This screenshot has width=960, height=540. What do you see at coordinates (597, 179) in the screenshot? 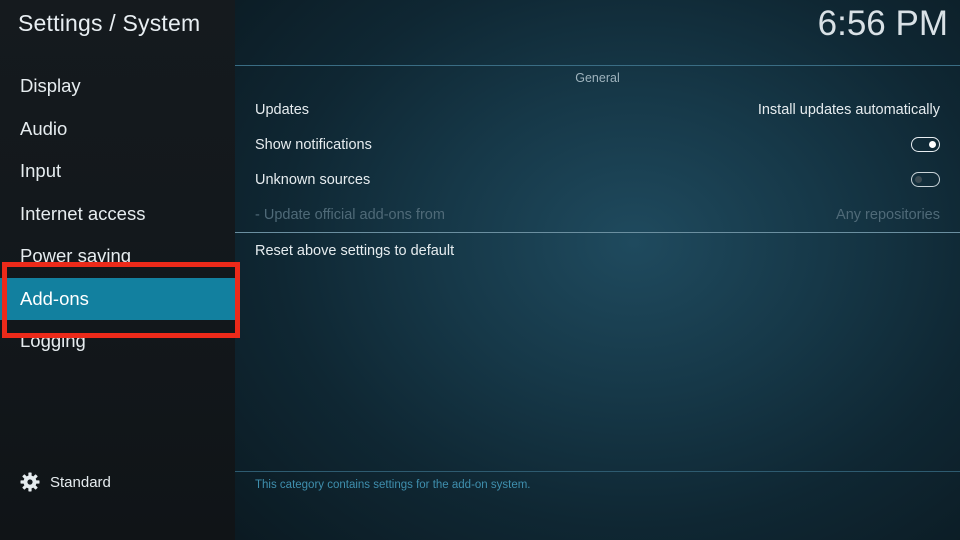
I see `setting-unknown-sources: Unknown sources` at bounding box center [597, 179].